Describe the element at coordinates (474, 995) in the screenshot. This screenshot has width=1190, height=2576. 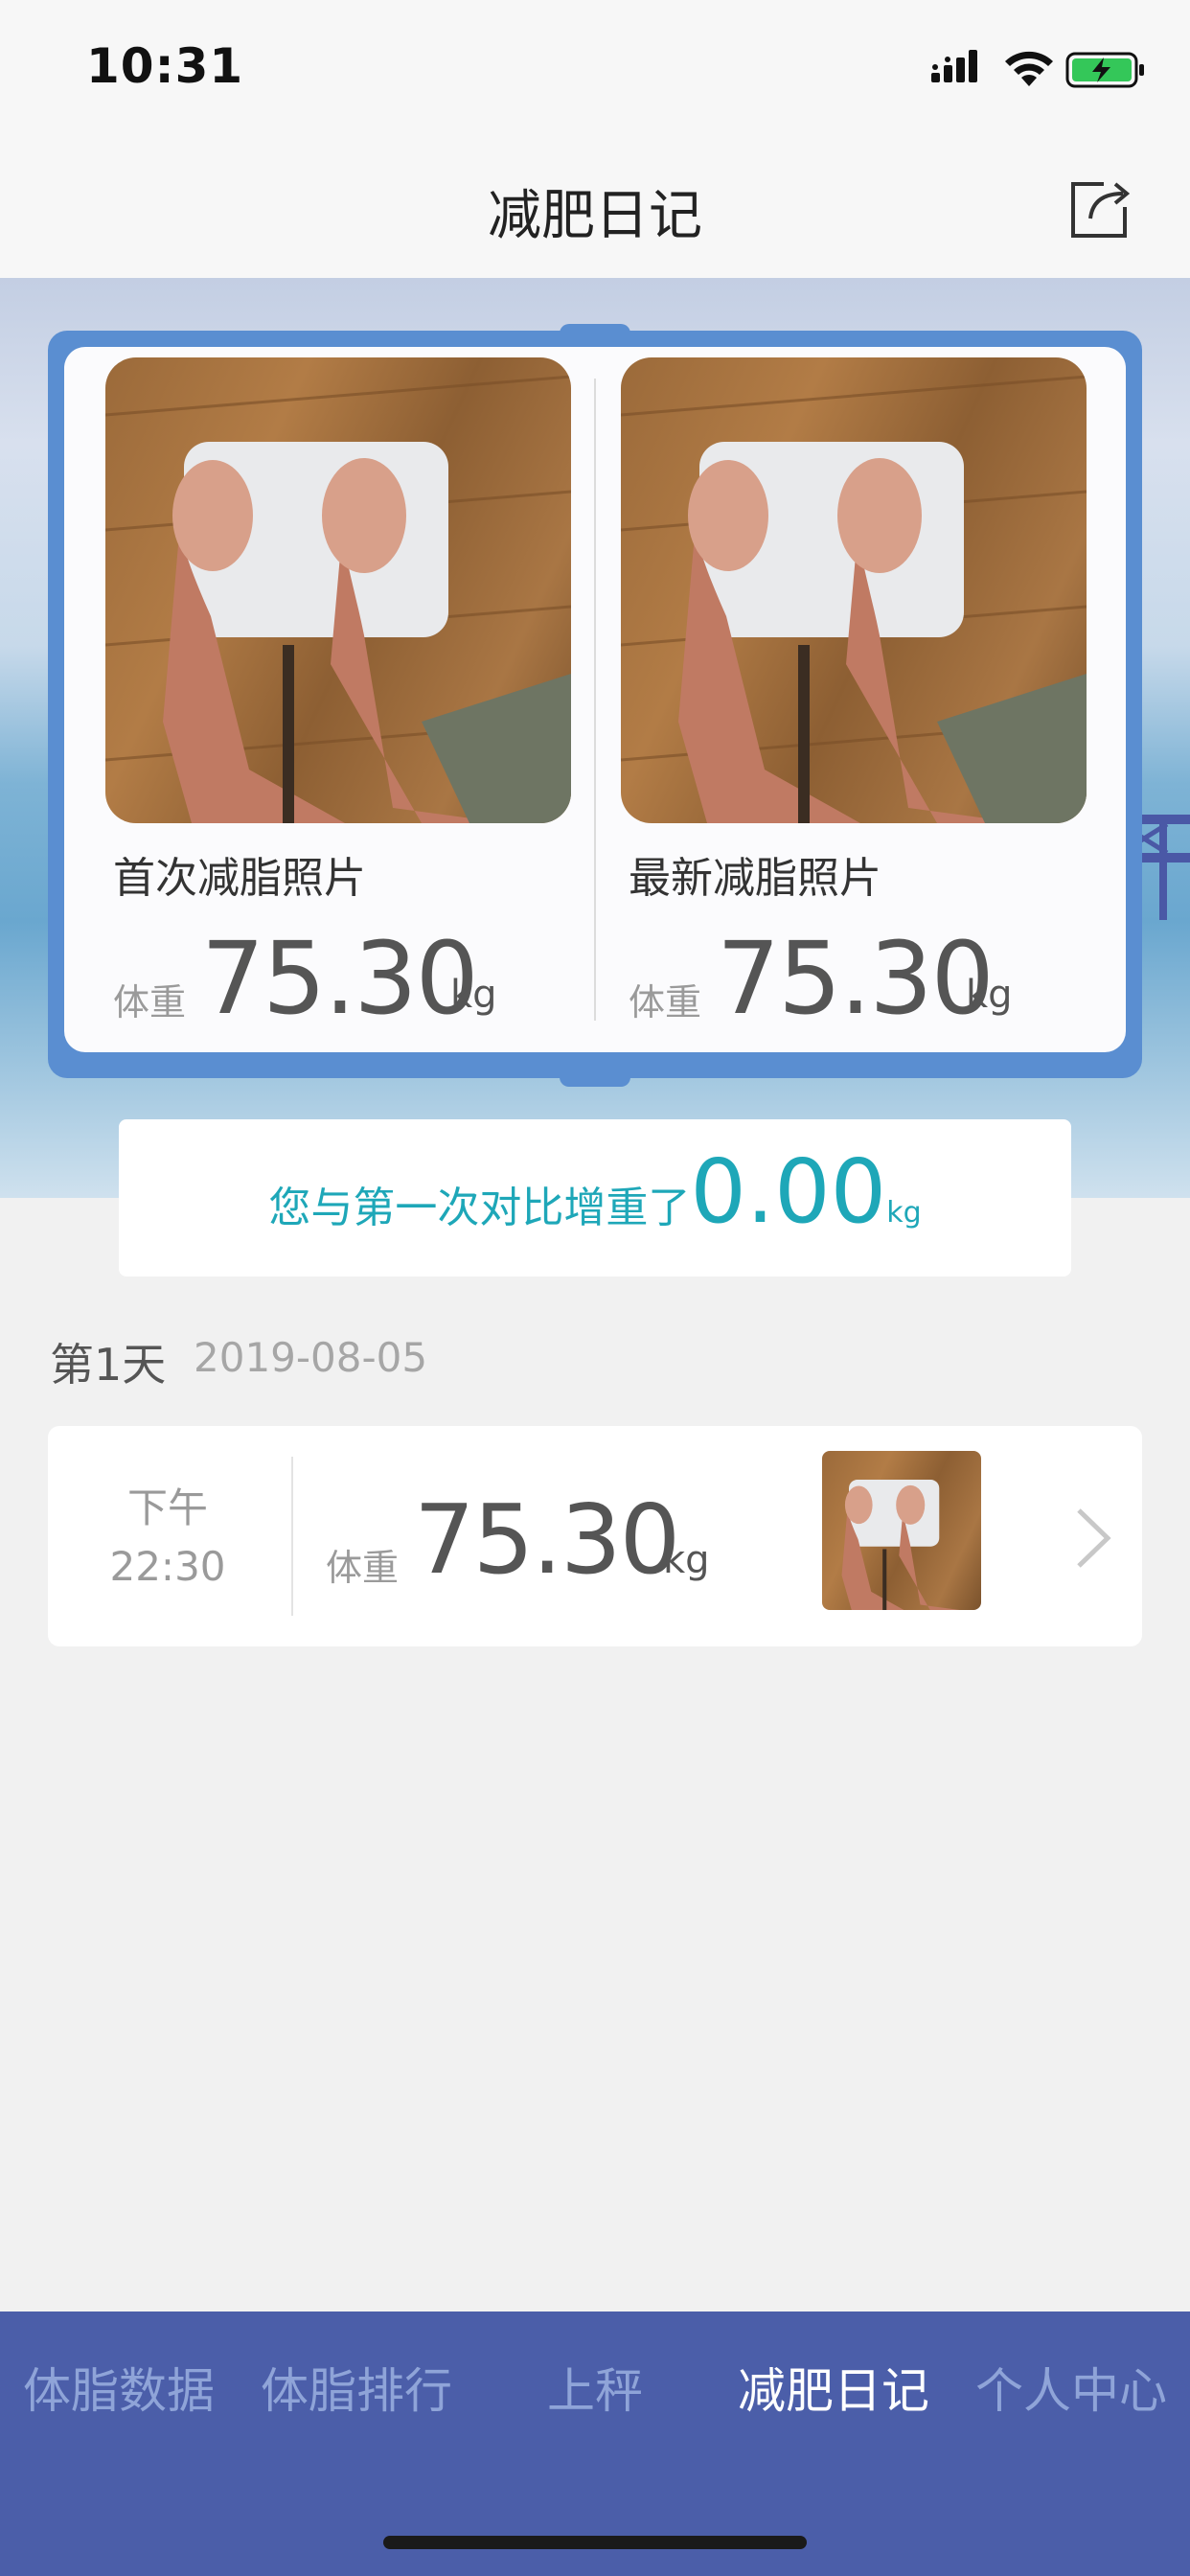
I see `first-weight-unit: kg` at that location.